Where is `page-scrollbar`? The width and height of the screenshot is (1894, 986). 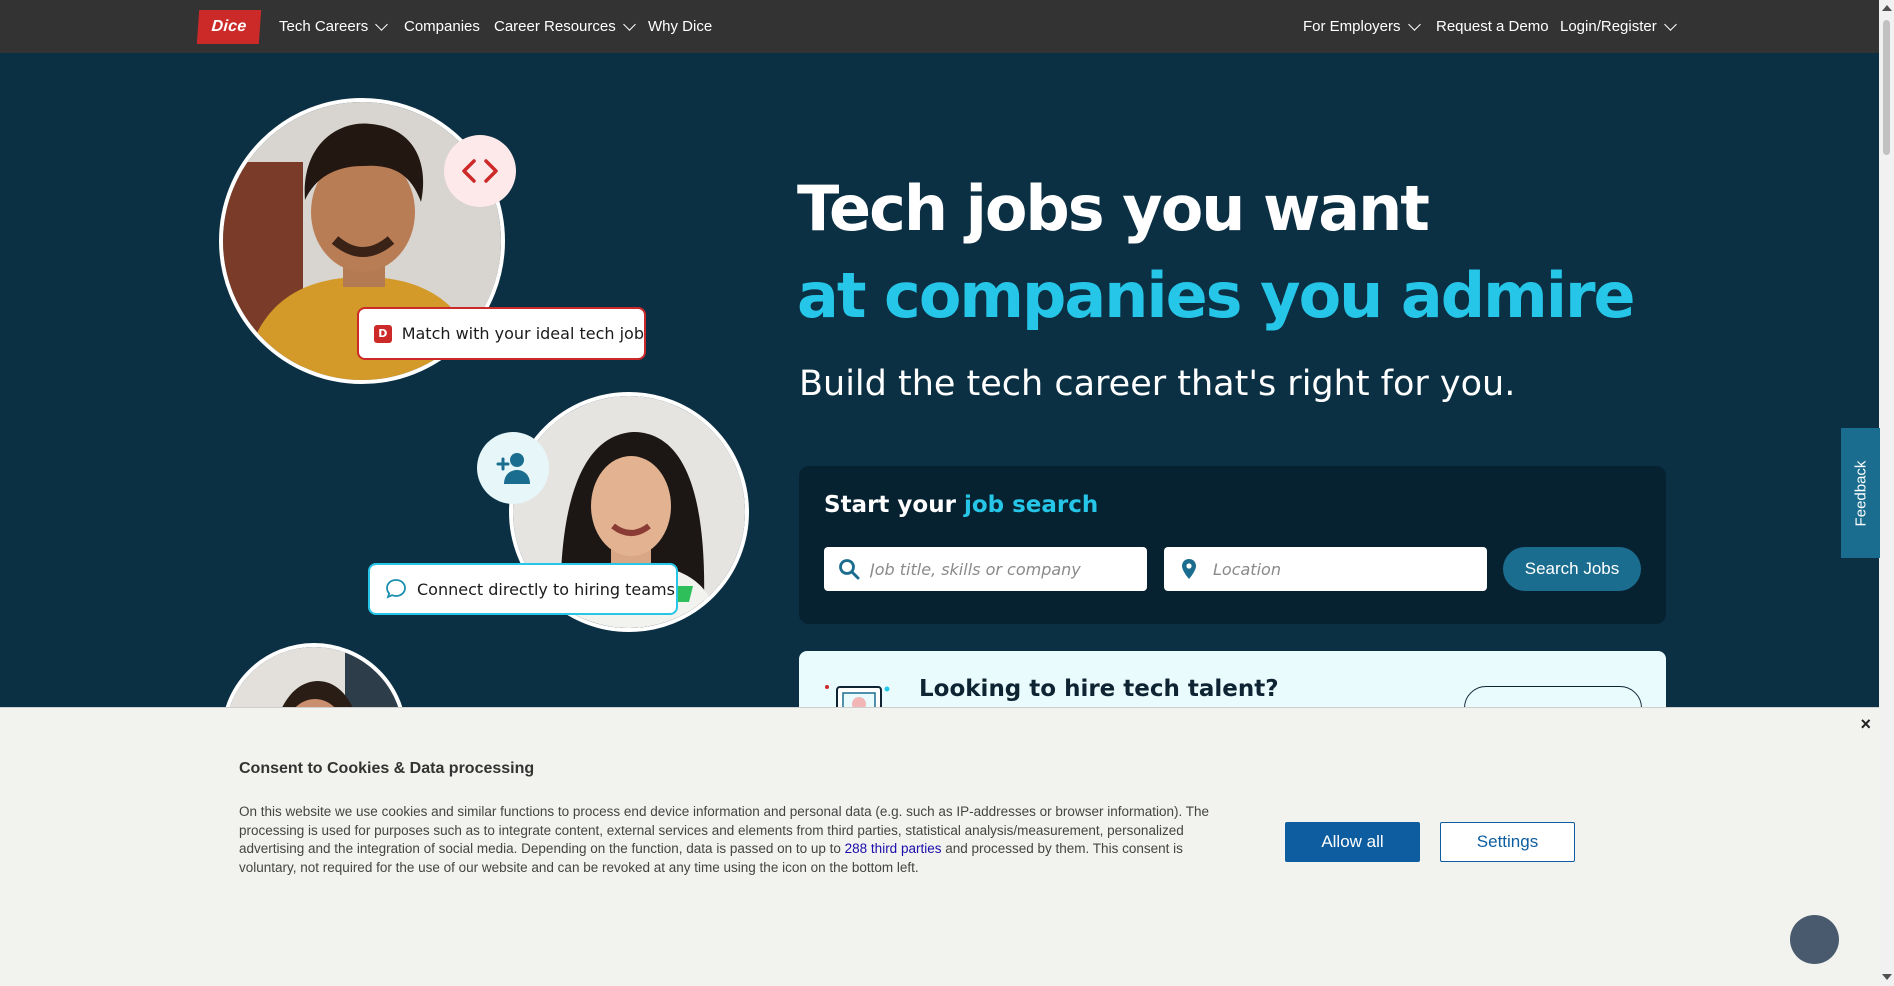 page-scrollbar is located at coordinates (1886, 493).